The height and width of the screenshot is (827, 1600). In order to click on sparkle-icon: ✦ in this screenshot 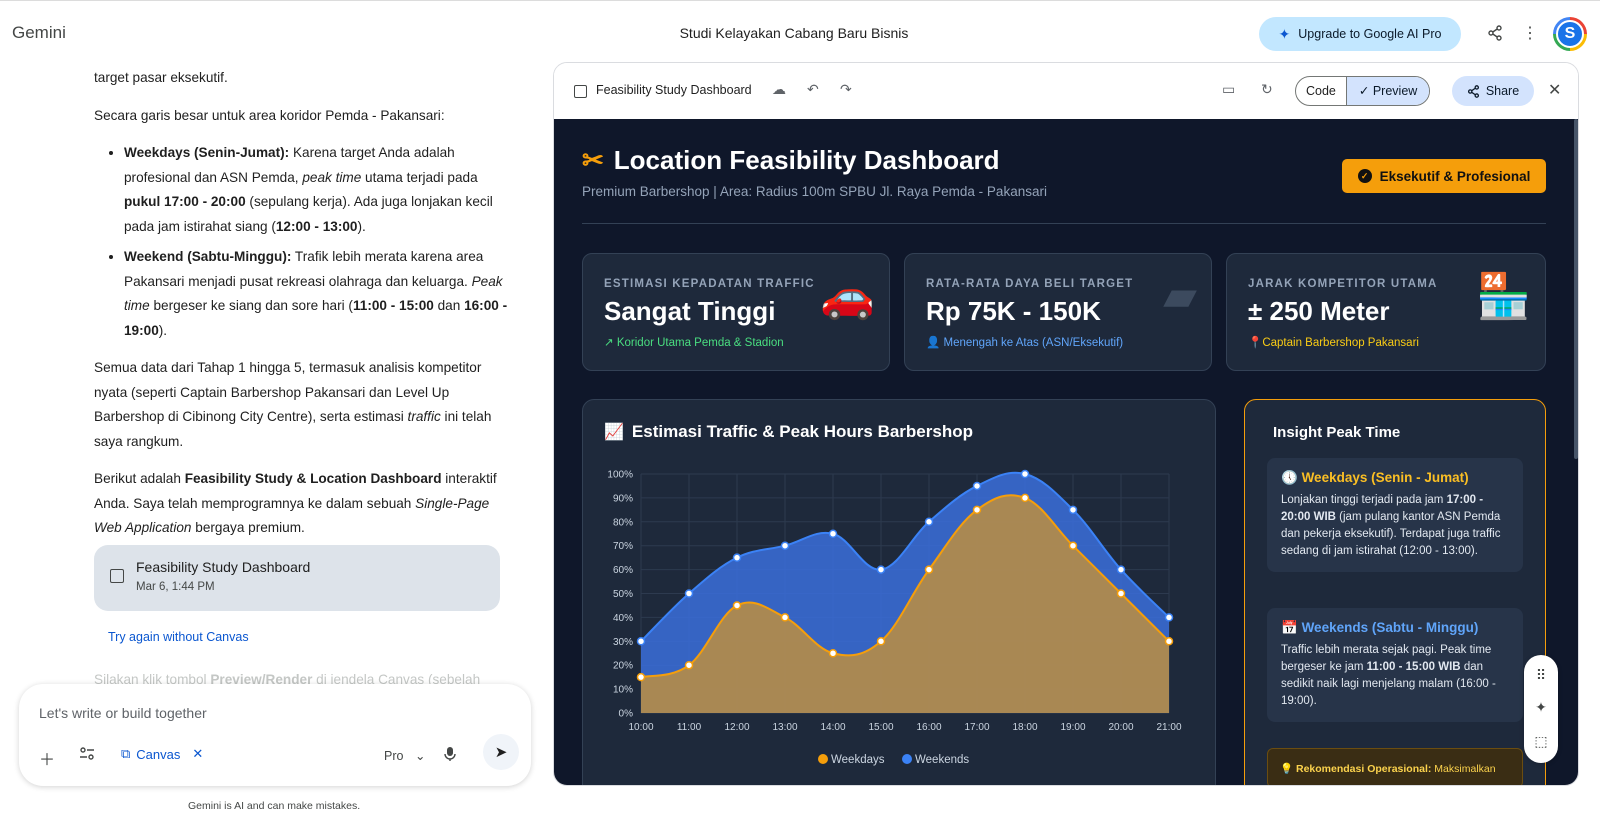, I will do `click(1284, 33)`.